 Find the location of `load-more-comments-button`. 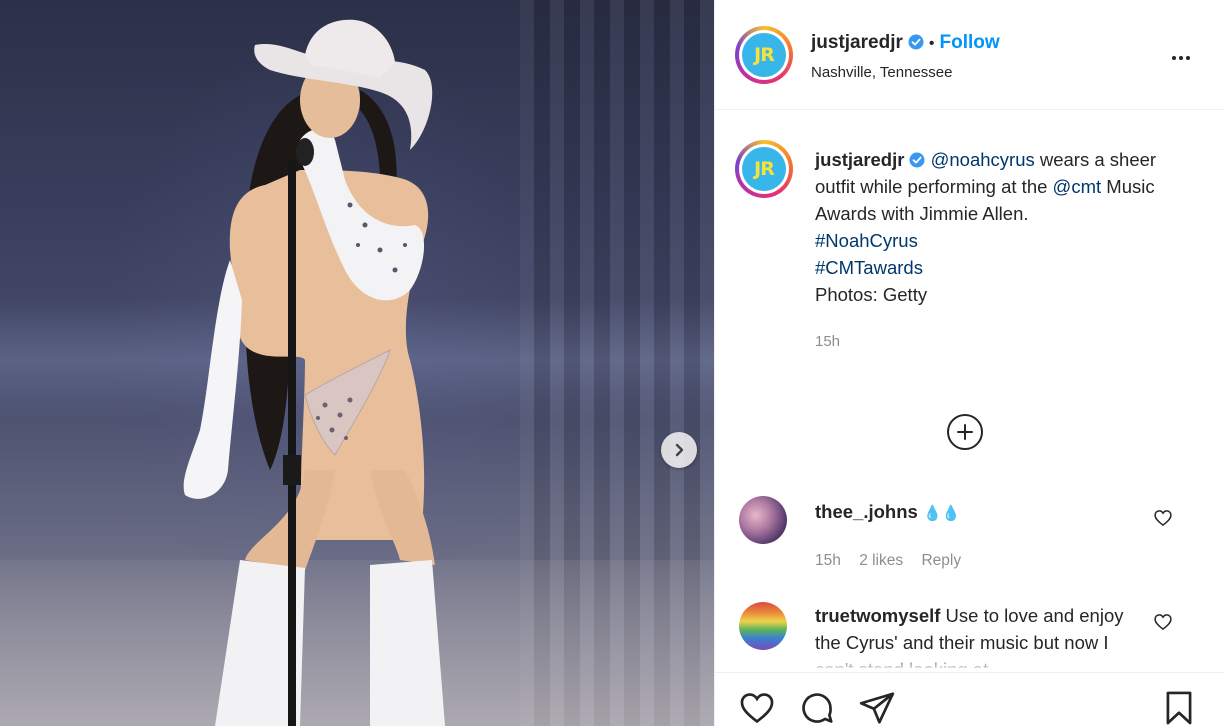

load-more-comments-button is located at coordinates (965, 432).